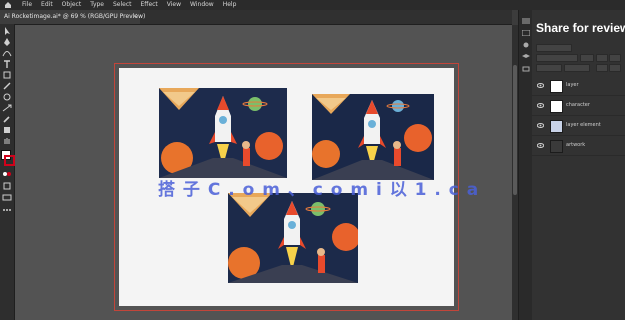 This screenshot has height=320, width=625. I want to click on rotate-tool-icon, so click(7, 97).